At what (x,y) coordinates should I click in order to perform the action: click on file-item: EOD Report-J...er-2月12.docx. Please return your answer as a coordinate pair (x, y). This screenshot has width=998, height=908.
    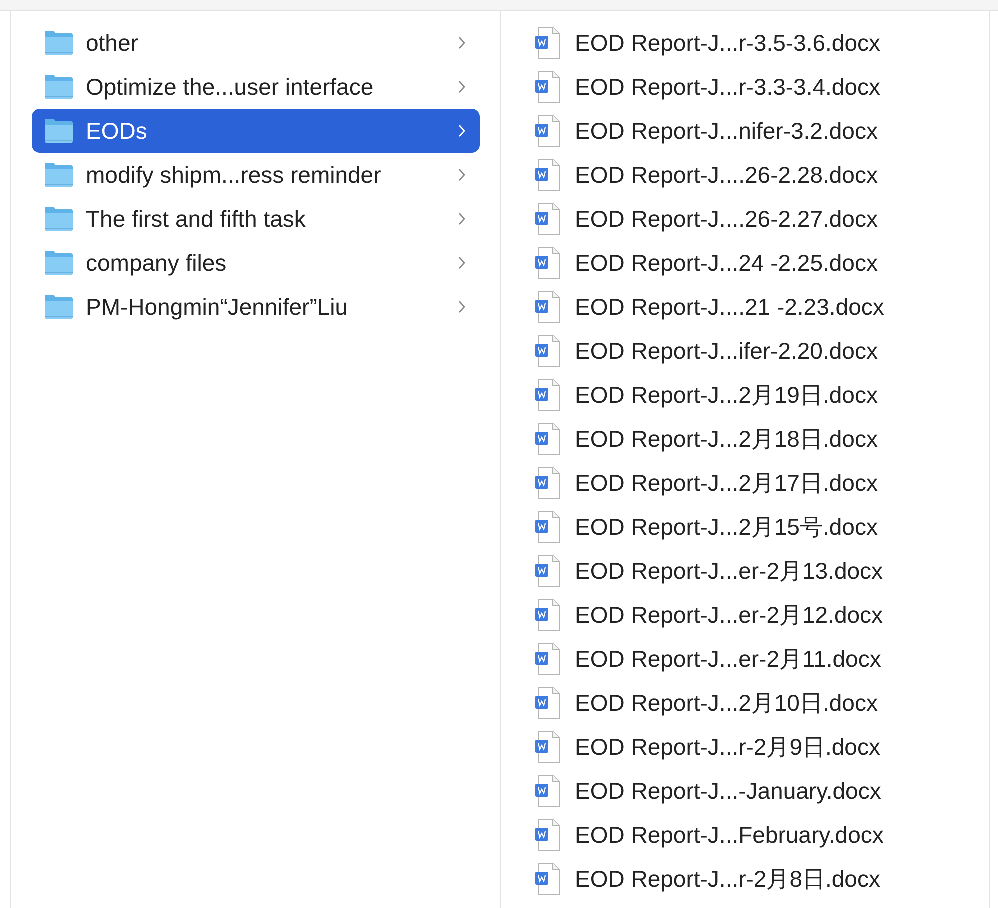
    Looking at the image, I should click on (762, 615).